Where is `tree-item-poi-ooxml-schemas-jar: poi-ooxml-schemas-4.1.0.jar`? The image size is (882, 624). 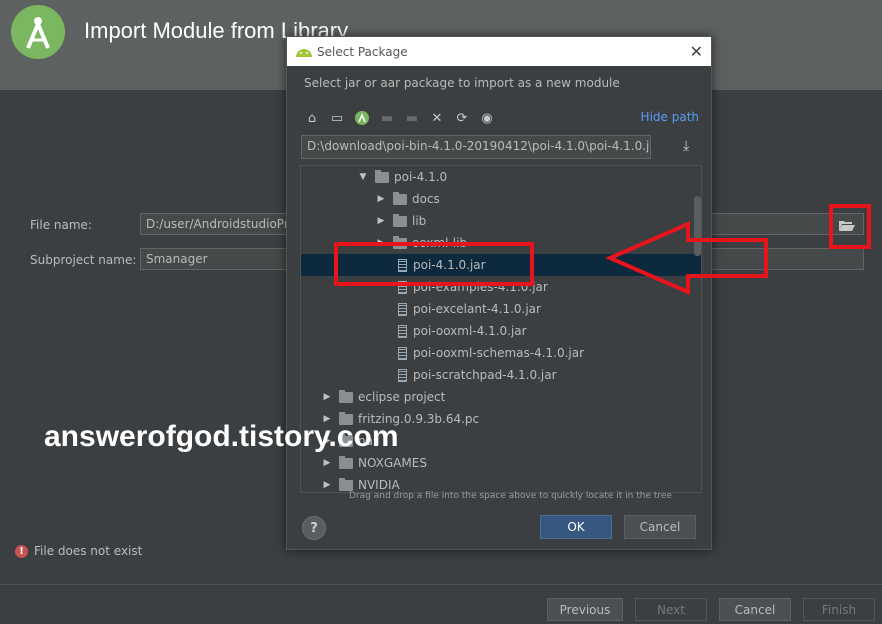 tree-item-poi-ooxml-schemas-jar: poi-ooxml-schemas-4.1.0.jar is located at coordinates (501, 353).